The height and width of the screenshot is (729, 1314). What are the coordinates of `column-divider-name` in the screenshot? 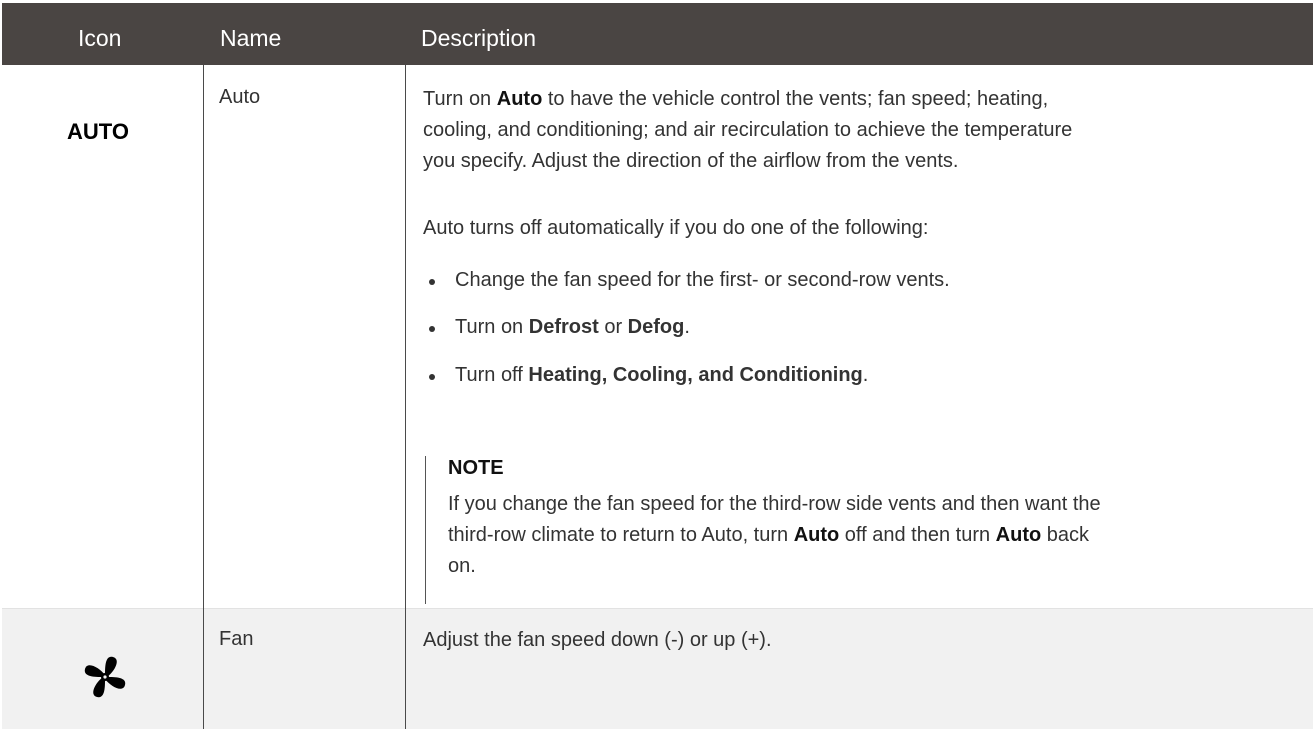 It's located at (405, 397).